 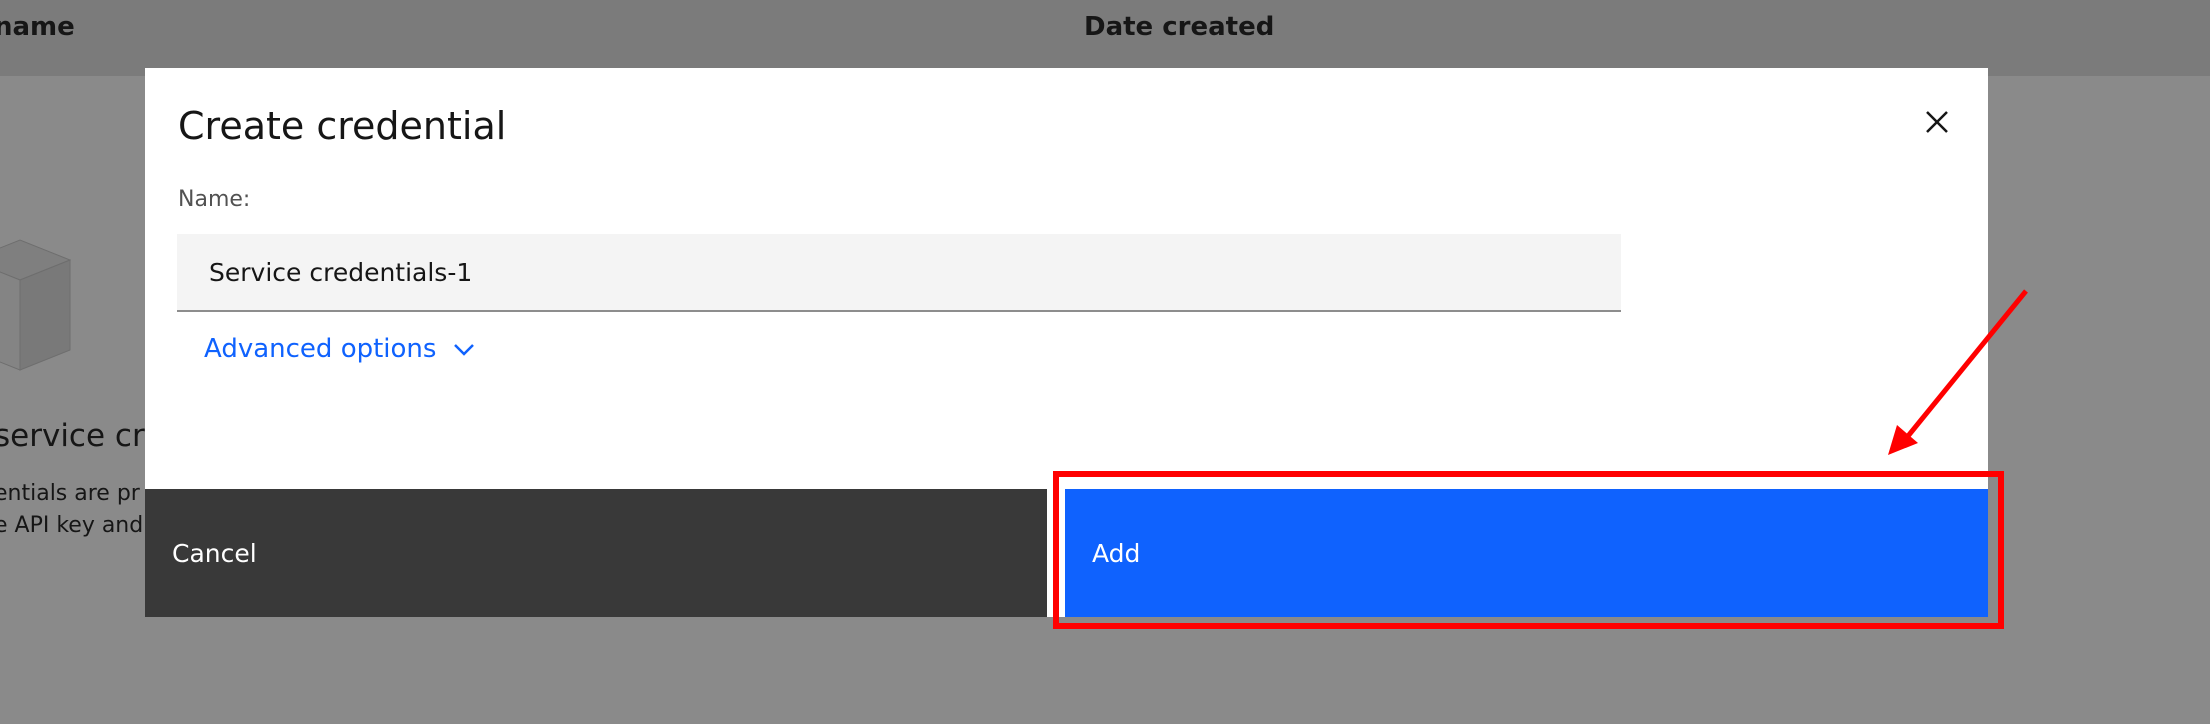 What do you see at coordinates (464, 350) in the screenshot?
I see `chevron-down-icon` at bounding box center [464, 350].